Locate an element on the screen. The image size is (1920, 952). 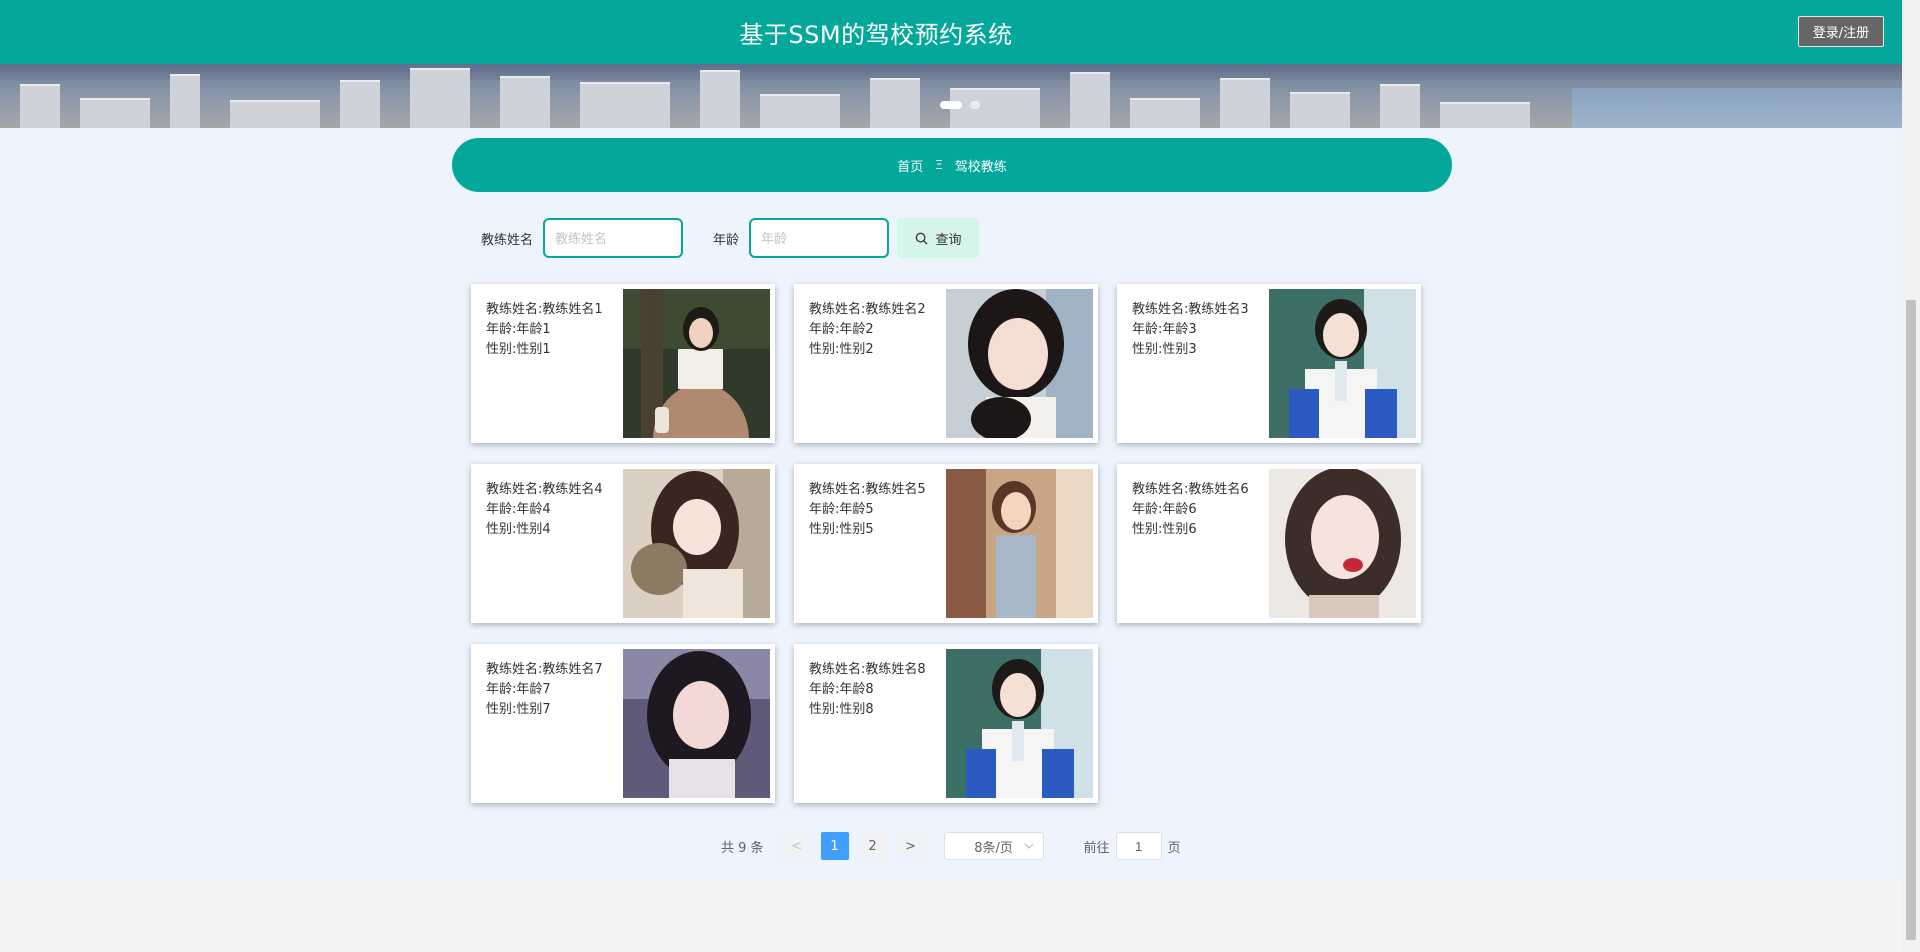
coach-age: 年龄:年龄1 is located at coordinates (518, 329).